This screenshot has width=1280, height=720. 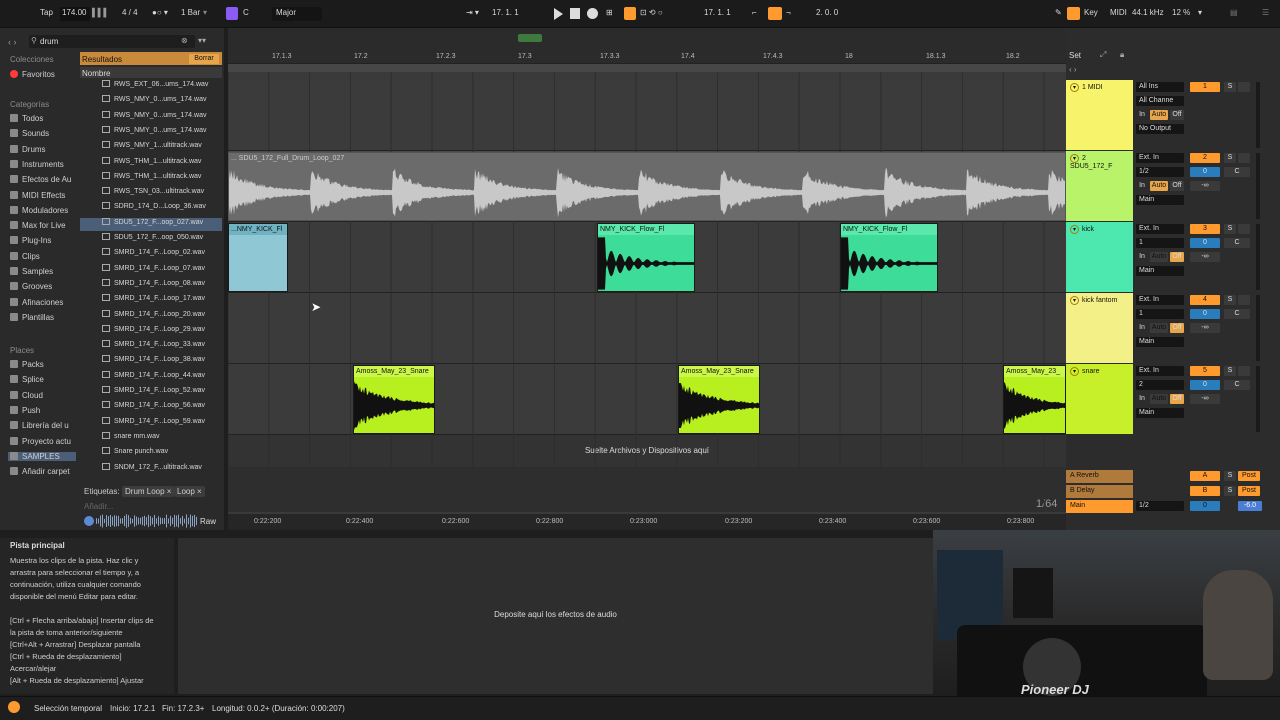 What do you see at coordinates (37, 195) in the screenshot?
I see `sidebar-item-category: MIDI Effects` at bounding box center [37, 195].